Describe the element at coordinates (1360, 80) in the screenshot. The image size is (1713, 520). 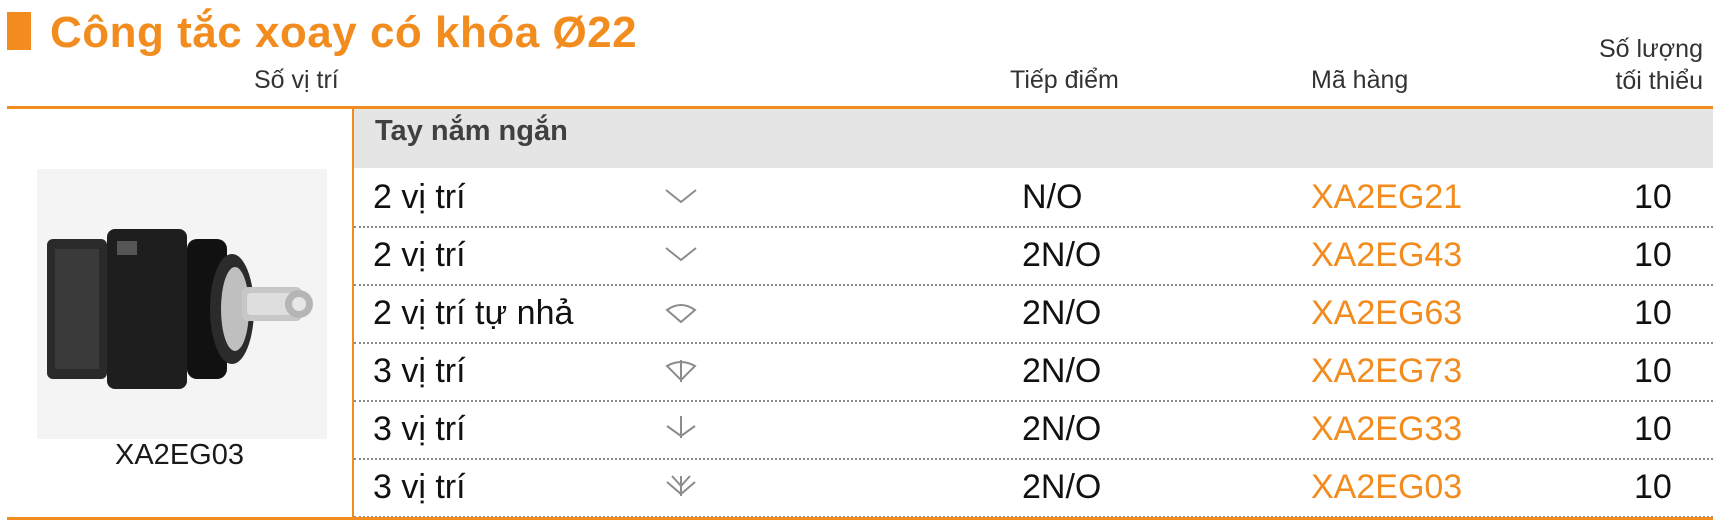
I see `header-code: Mã hàng` at that location.